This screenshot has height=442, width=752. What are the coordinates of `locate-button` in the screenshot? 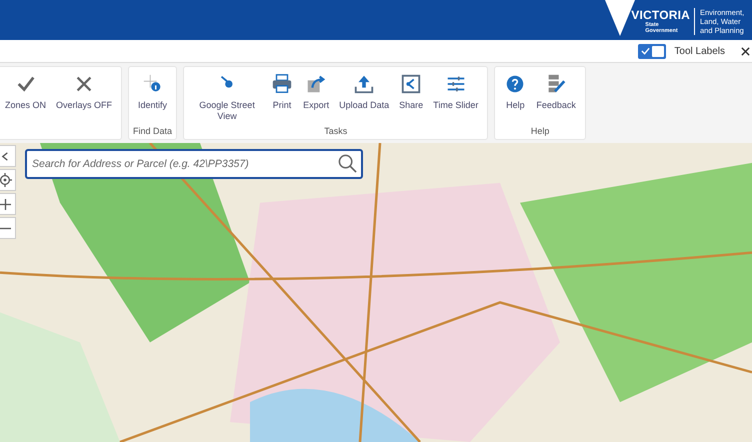 It's located at (8, 180).